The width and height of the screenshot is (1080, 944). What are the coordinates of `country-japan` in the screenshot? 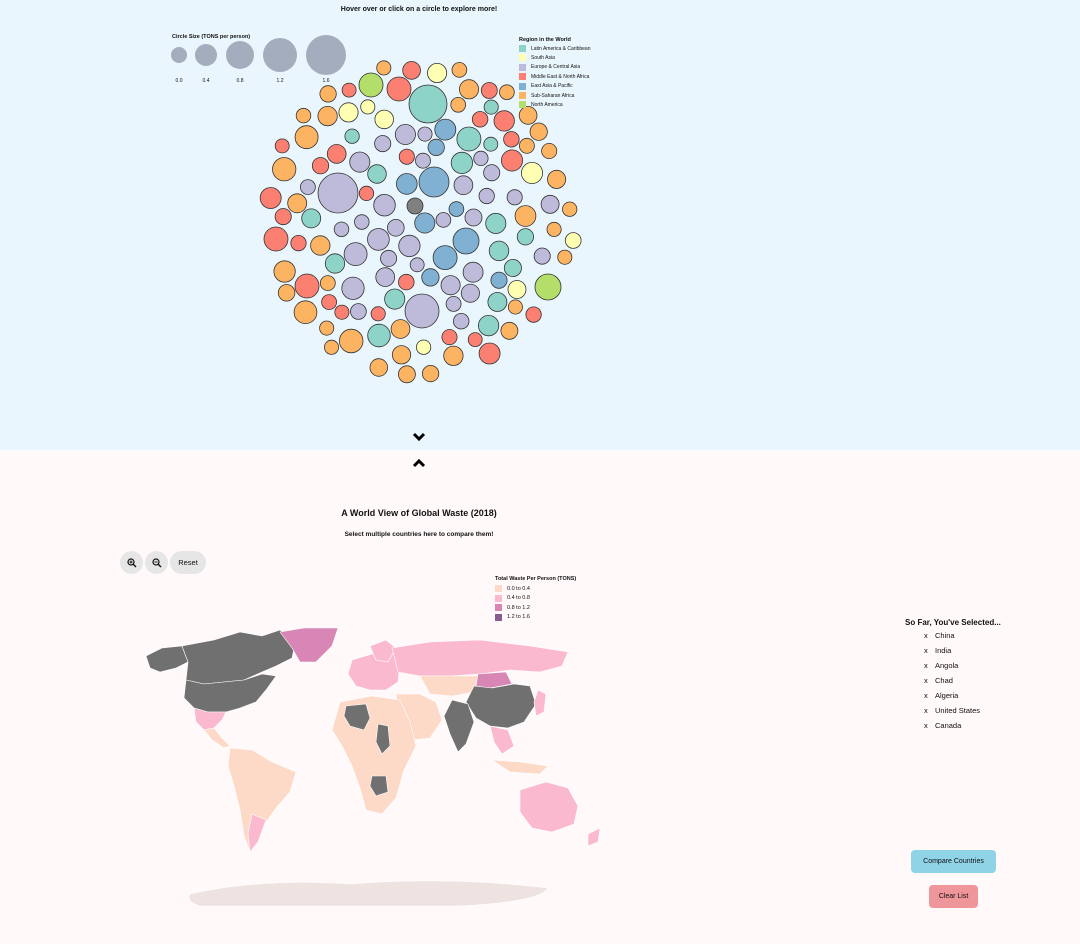 It's located at (540, 703).